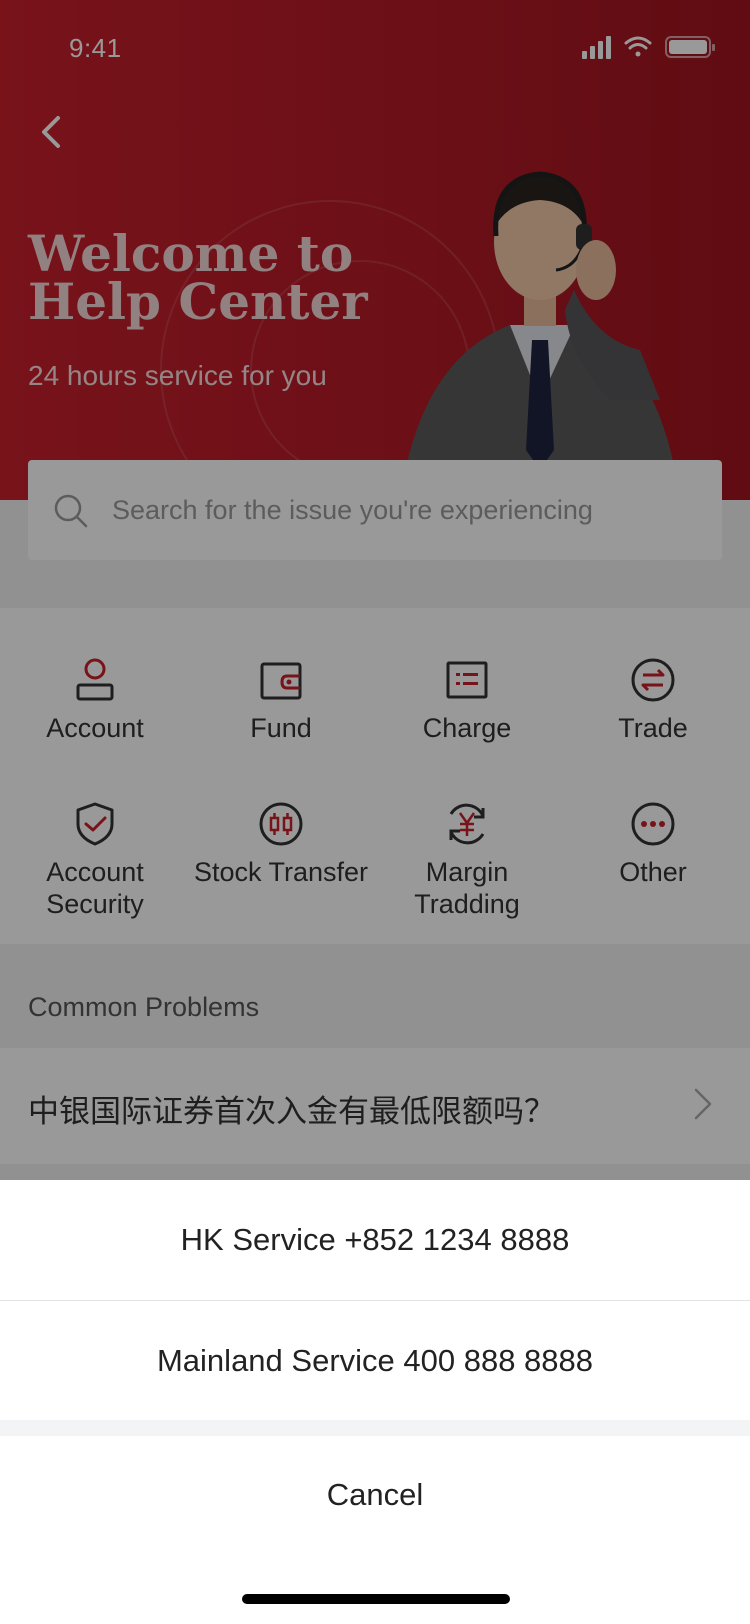  Describe the element at coordinates (375, 1361) in the screenshot. I see `mainland-service-option: Mainland Service 400 888 8888` at that location.